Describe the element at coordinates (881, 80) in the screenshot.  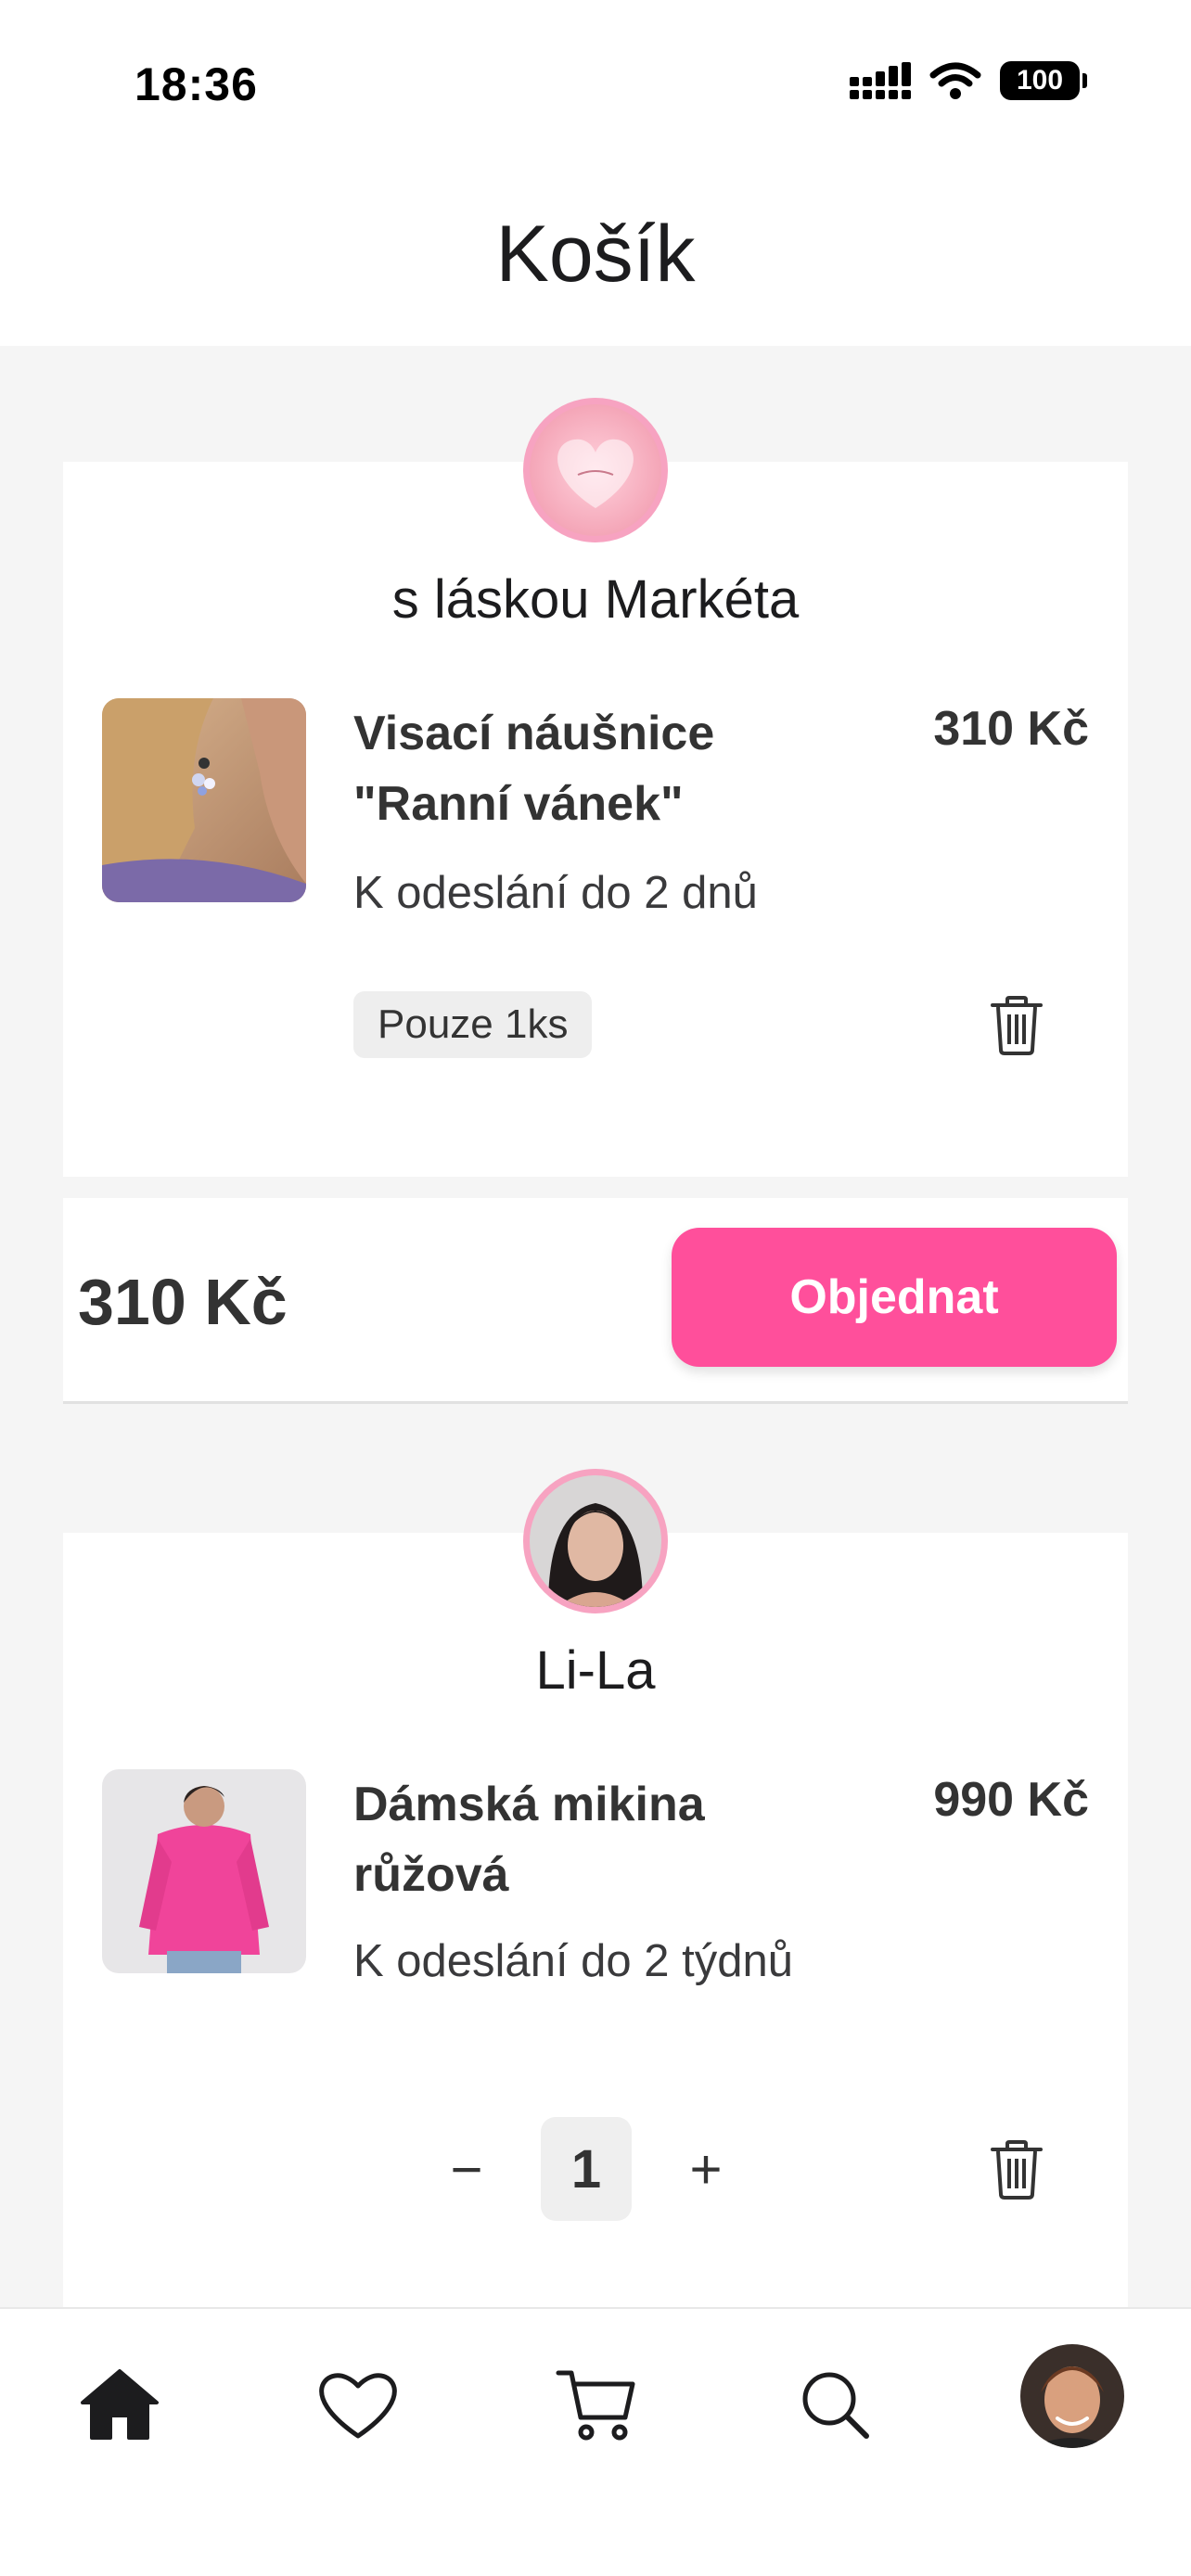
I see `signal-icon` at that location.